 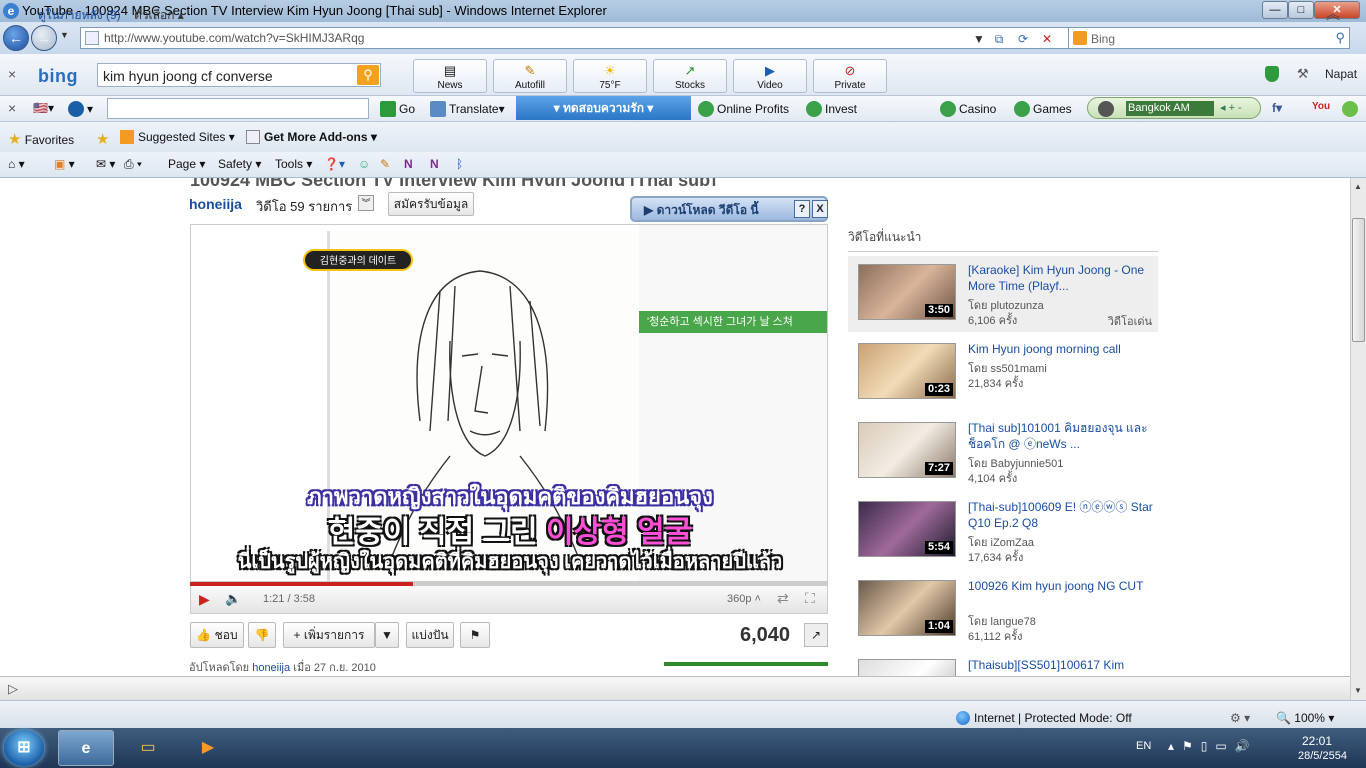 What do you see at coordinates (907, 529) in the screenshot?
I see `video-thumbnail: 5:54` at bounding box center [907, 529].